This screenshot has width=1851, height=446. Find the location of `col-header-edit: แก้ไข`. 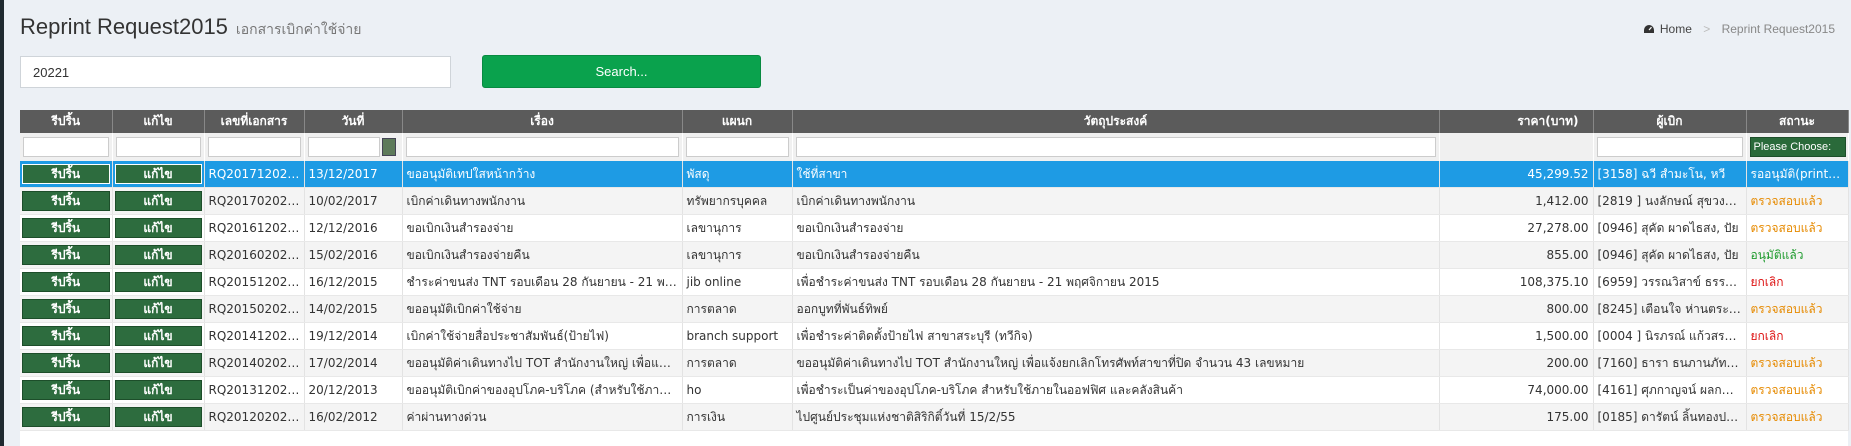

col-header-edit: แก้ไข is located at coordinates (158, 121).